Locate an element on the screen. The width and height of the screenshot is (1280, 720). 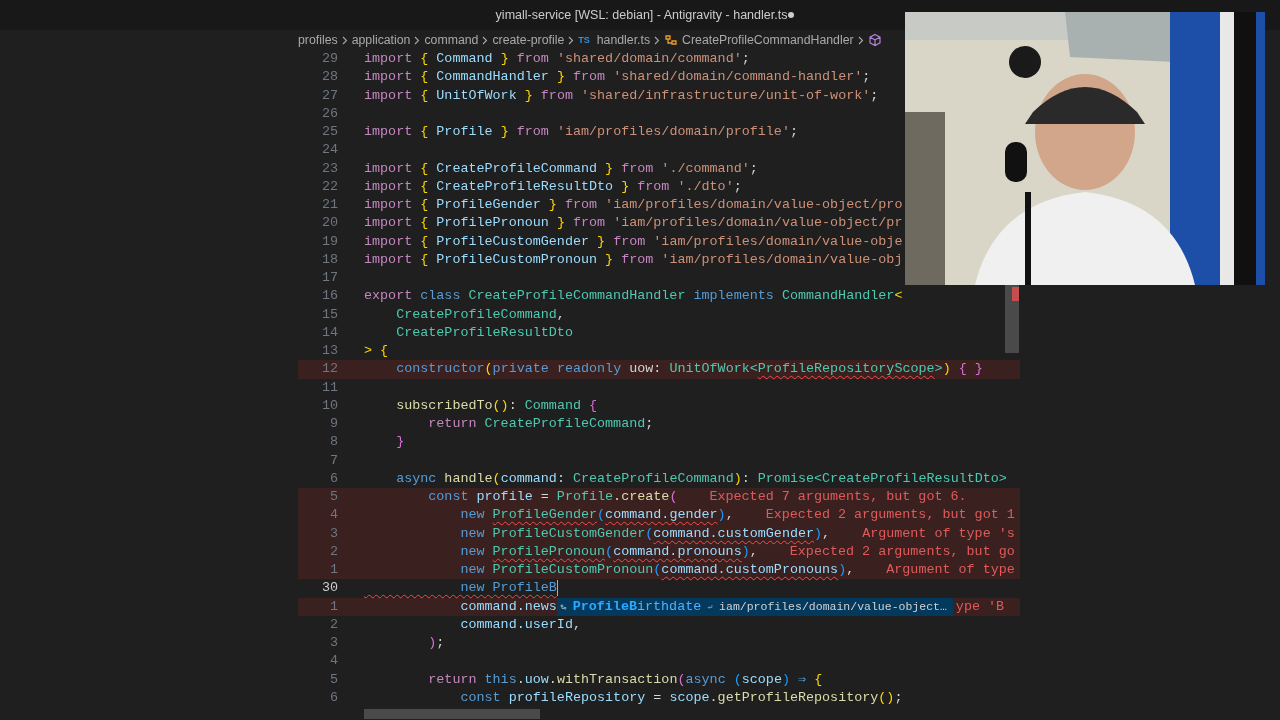
line-number: 23 is located at coordinates (329, 168).